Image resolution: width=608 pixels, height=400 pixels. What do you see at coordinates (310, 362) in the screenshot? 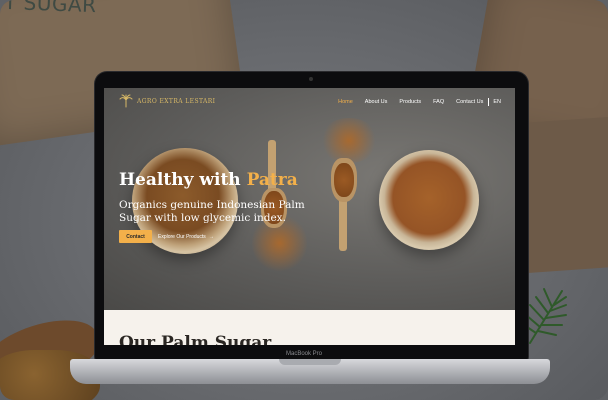
I see `laptop-notch` at bounding box center [310, 362].